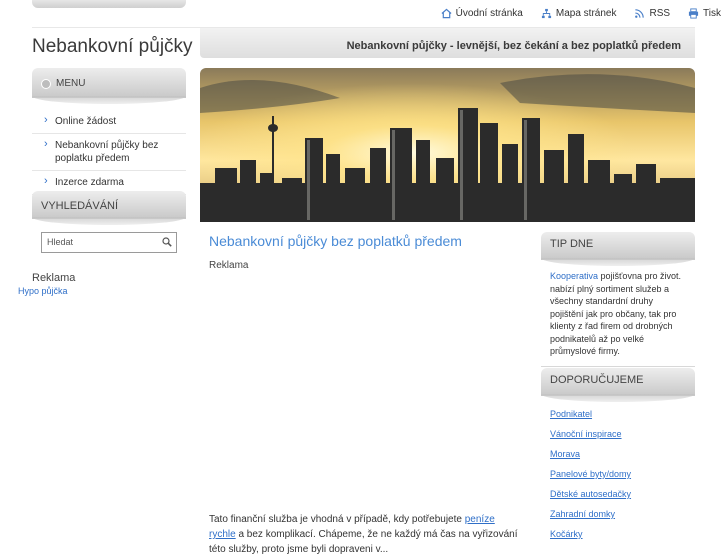 The width and height of the screenshot is (727, 557). What do you see at coordinates (54, 278) in the screenshot?
I see `left-ad-title: Reklama` at bounding box center [54, 278].